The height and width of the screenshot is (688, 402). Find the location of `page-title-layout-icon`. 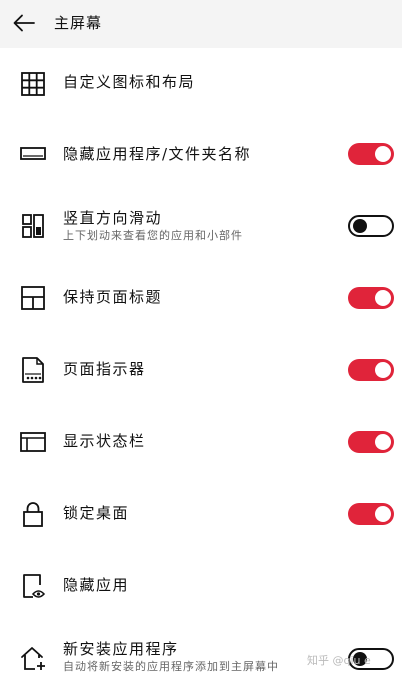

page-title-layout-icon is located at coordinates (33, 298).